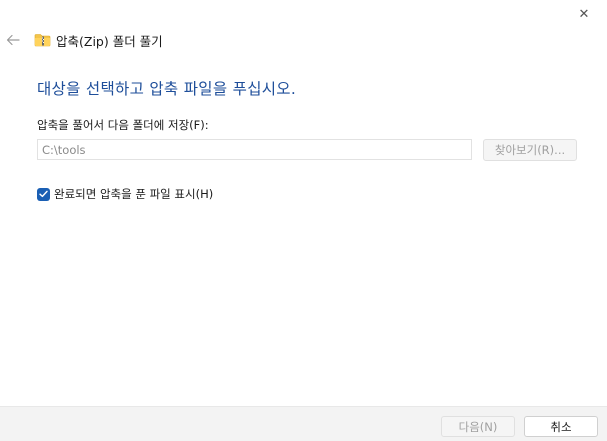 The image size is (607, 441). What do you see at coordinates (561, 426) in the screenshot?
I see `cancel-button: 취소` at bounding box center [561, 426].